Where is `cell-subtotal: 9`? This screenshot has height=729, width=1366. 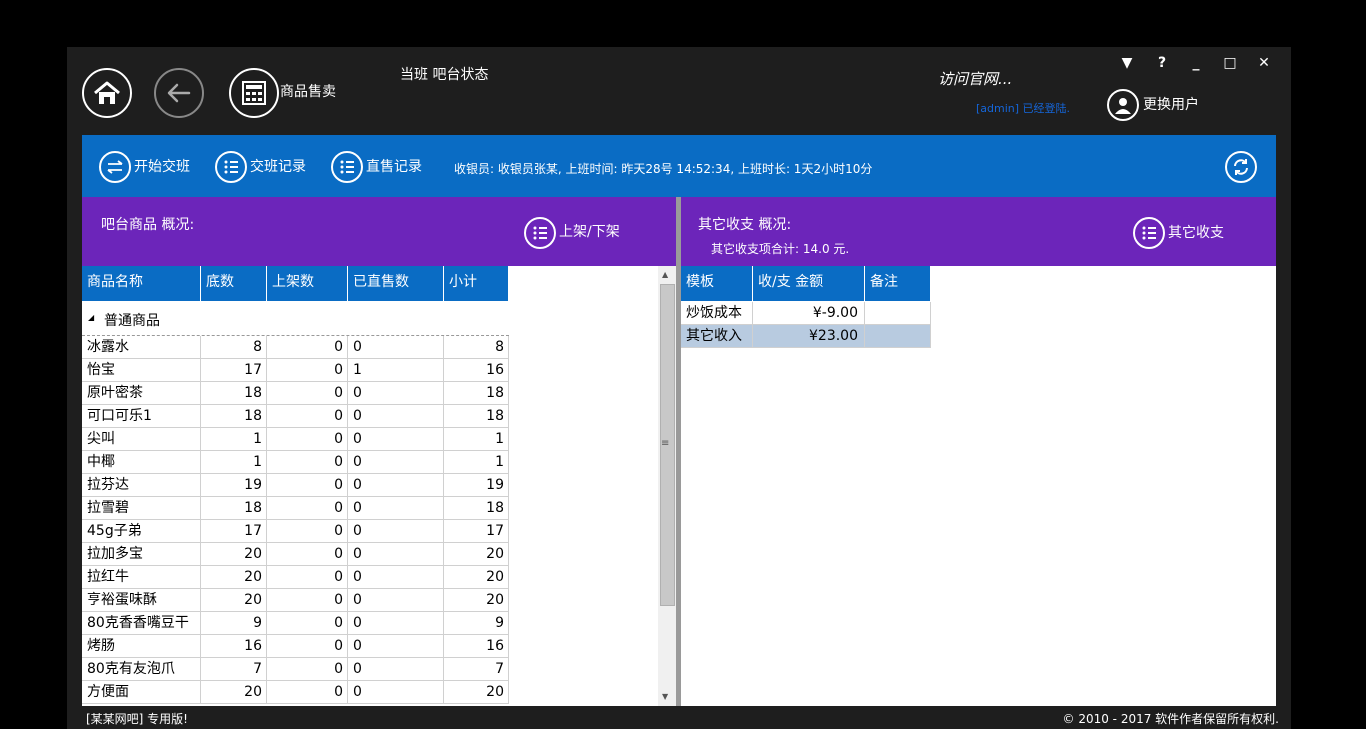 cell-subtotal: 9 is located at coordinates (476, 623).